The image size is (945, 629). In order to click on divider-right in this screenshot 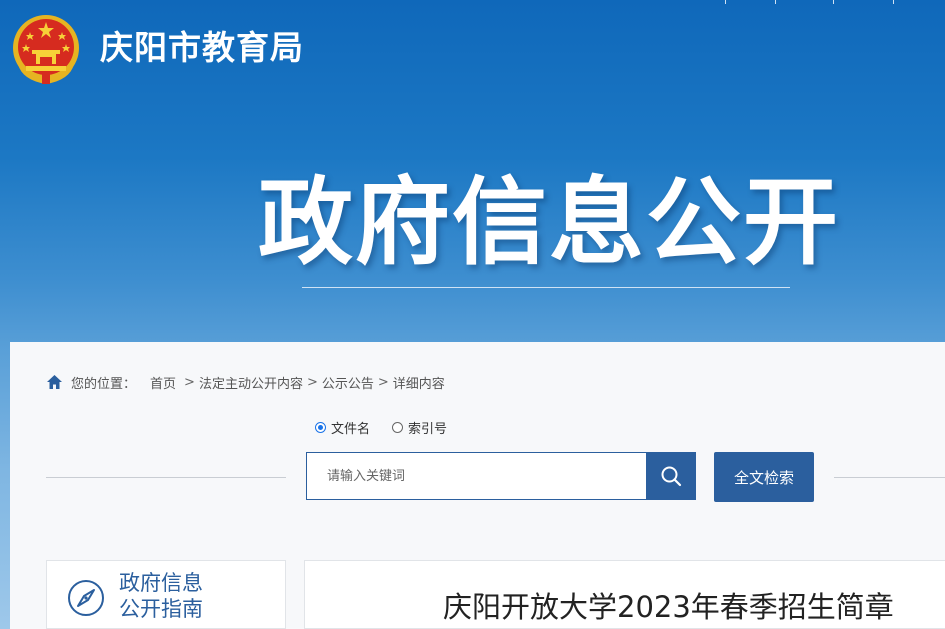, I will do `click(889, 477)`.